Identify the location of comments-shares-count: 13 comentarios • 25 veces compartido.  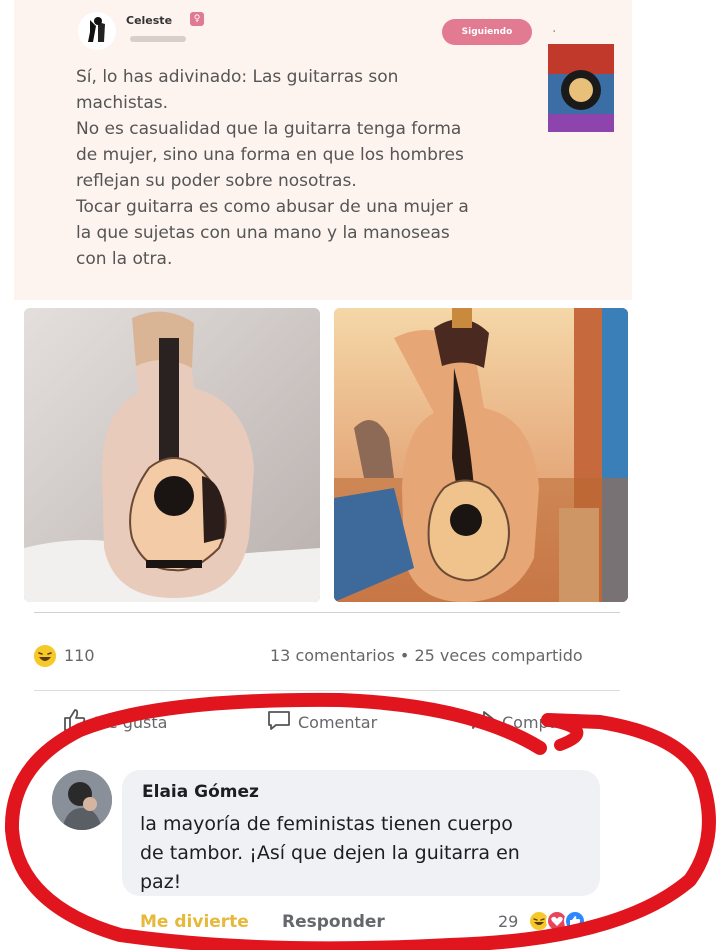
(426, 655).